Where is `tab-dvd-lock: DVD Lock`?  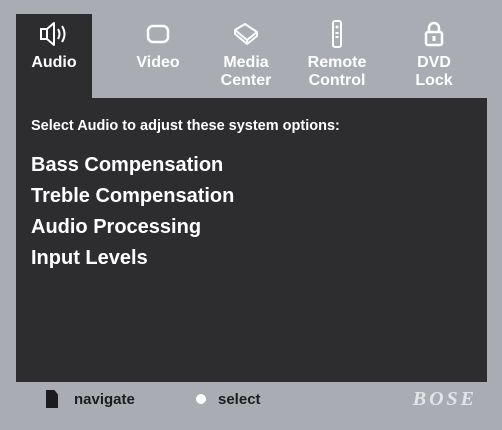 tab-dvd-lock: DVD Lock is located at coordinates (434, 56).